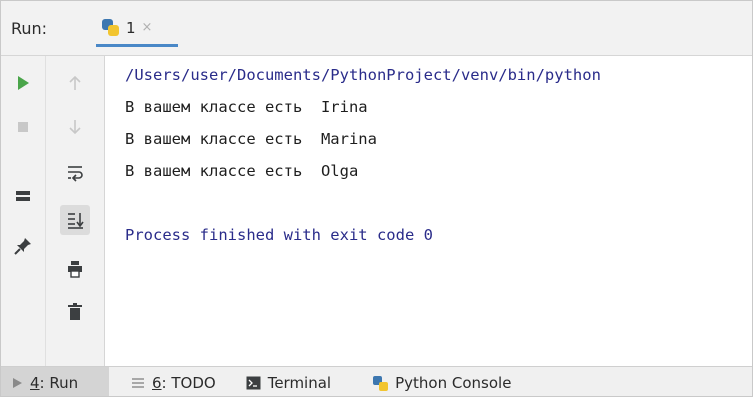 Image resolution: width=753 pixels, height=397 pixels. What do you see at coordinates (147, 27) in the screenshot?
I see `close-icon: ×` at bounding box center [147, 27].